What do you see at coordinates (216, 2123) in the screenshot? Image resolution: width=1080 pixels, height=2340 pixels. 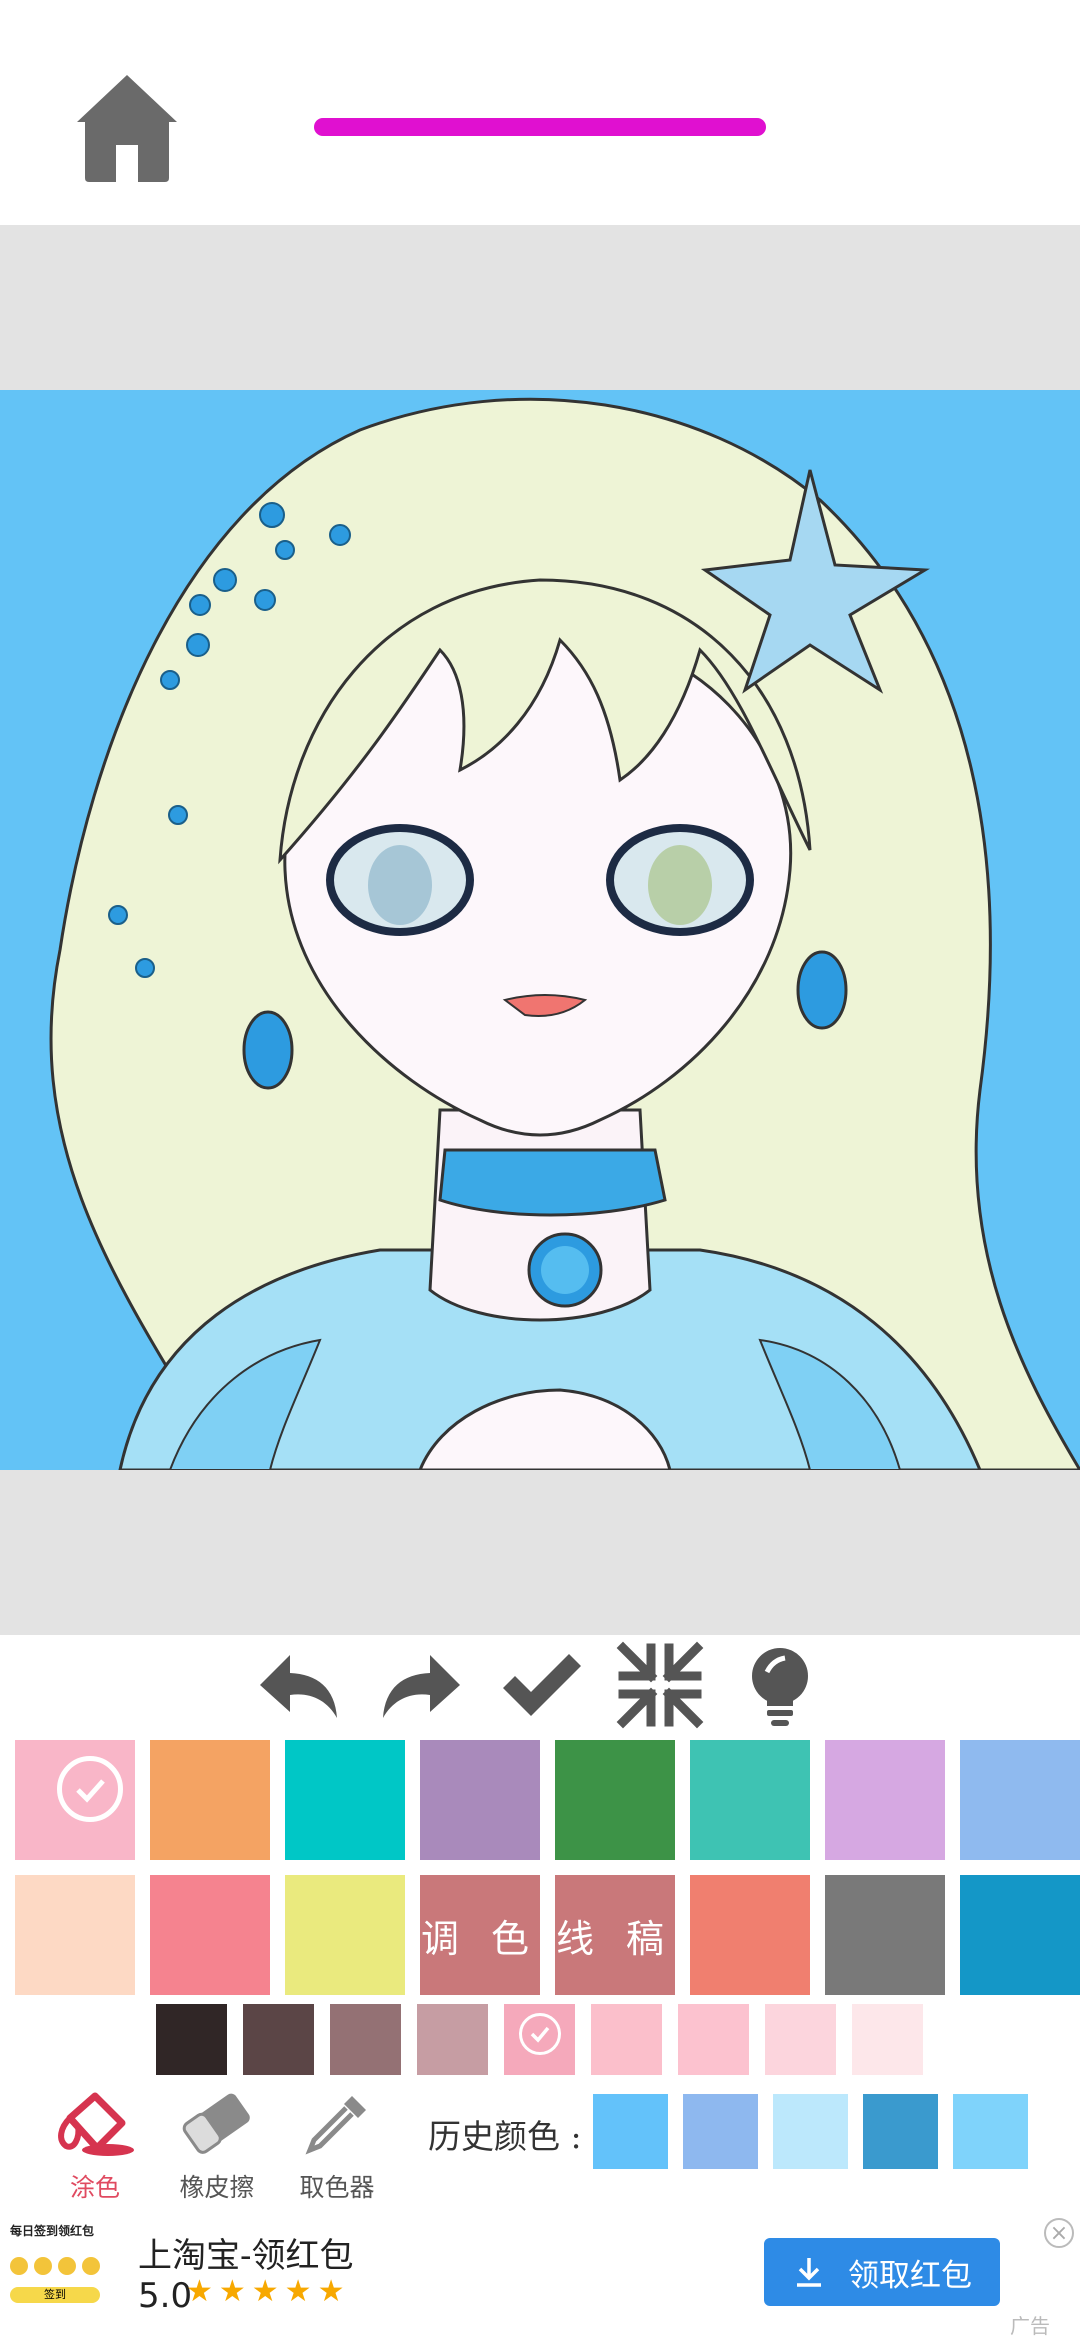 I see `eraser-icon` at bounding box center [216, 2123].